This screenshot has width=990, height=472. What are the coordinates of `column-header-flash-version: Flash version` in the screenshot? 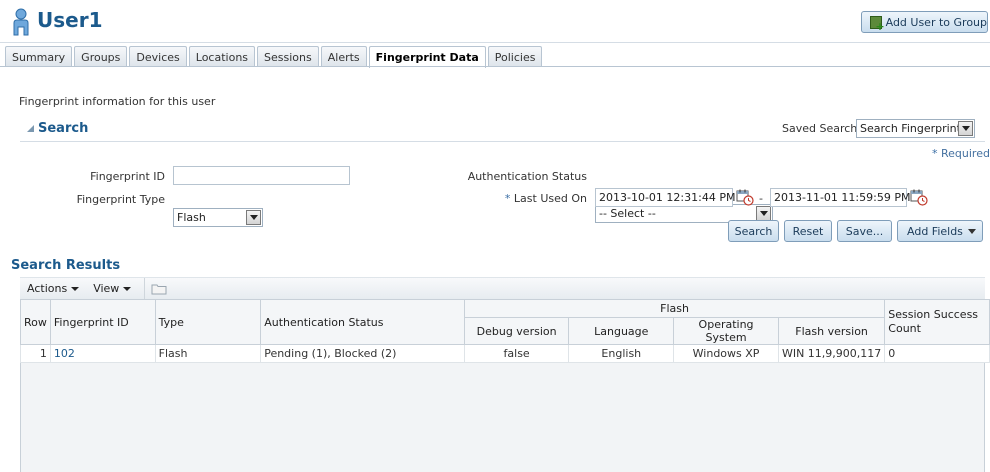 It's located at (831, 331).